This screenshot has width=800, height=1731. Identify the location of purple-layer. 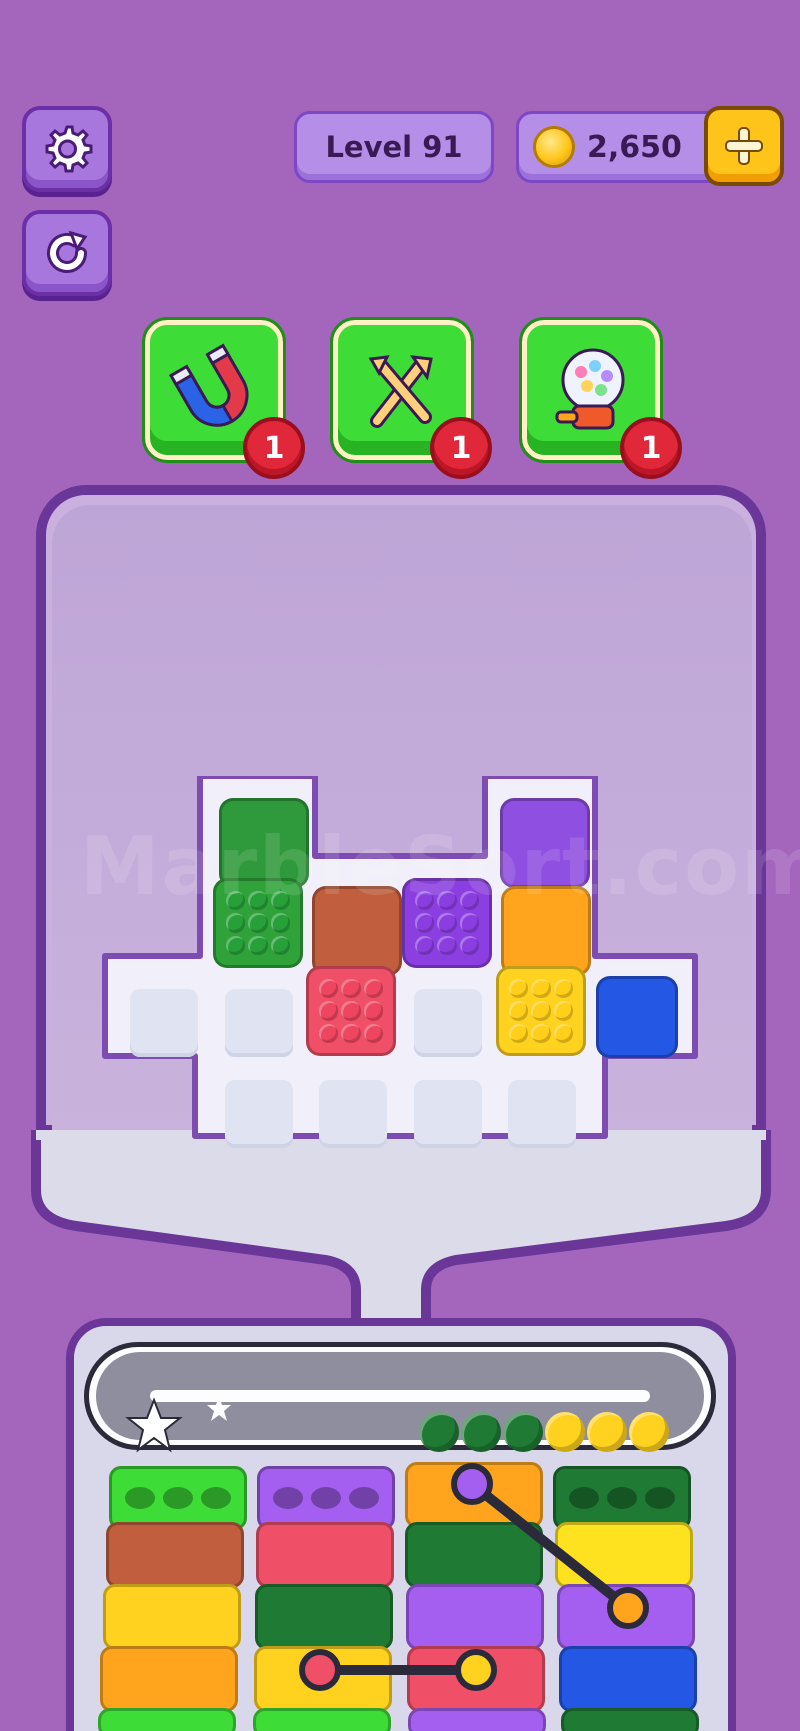
(477, 1719).